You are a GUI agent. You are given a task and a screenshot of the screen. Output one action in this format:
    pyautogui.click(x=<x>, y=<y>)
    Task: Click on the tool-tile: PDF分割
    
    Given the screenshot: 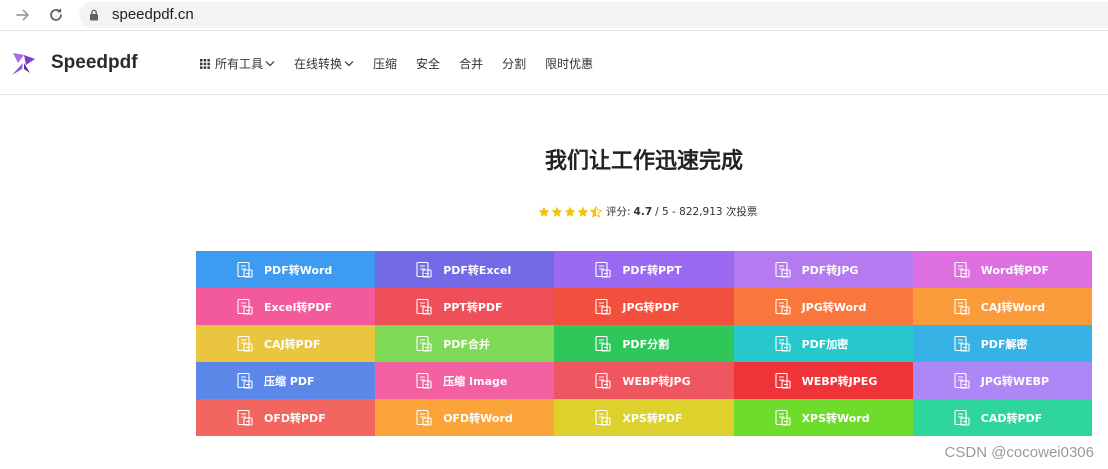 What is the action you would take?
    pyautogui.click(x=644, y=343)
    